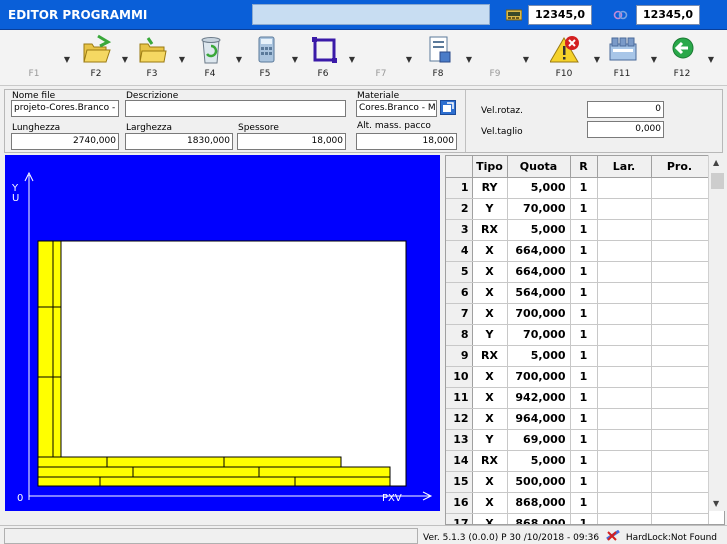 Image resolution: width=727 pixels, height=544 pixels. I want to click on f12-button: F12, so click(682, 57).